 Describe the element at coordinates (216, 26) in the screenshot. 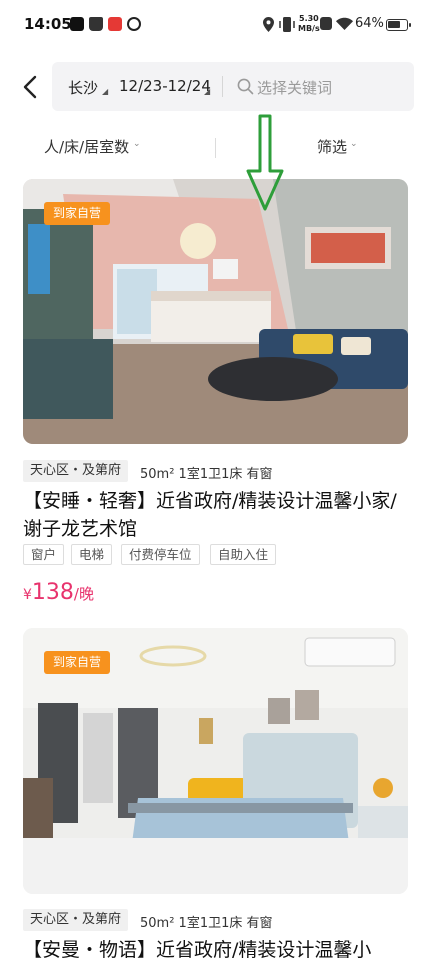

I see `status-bar: 14:05 5.30 MB/s 64%` at that location.